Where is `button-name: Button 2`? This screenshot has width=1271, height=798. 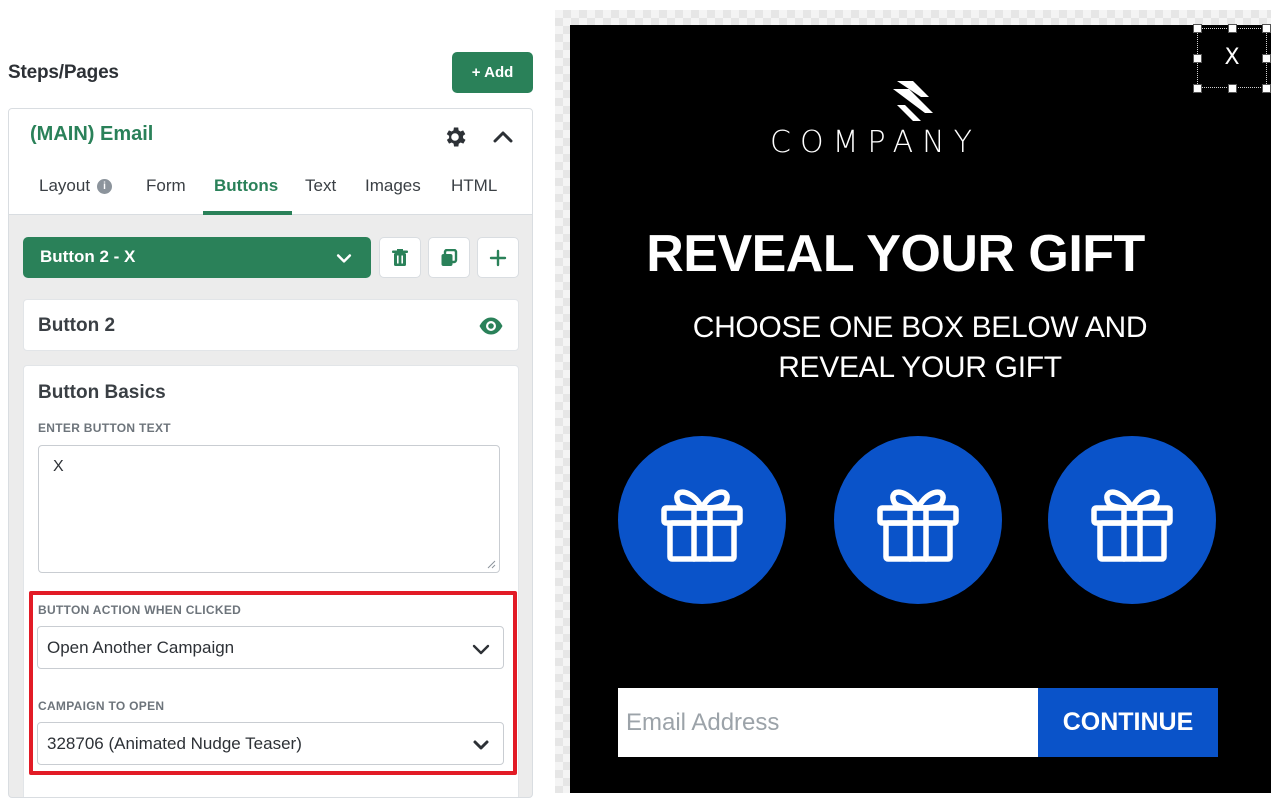 button-name: Button 2 is located at coordinates (77, 325).